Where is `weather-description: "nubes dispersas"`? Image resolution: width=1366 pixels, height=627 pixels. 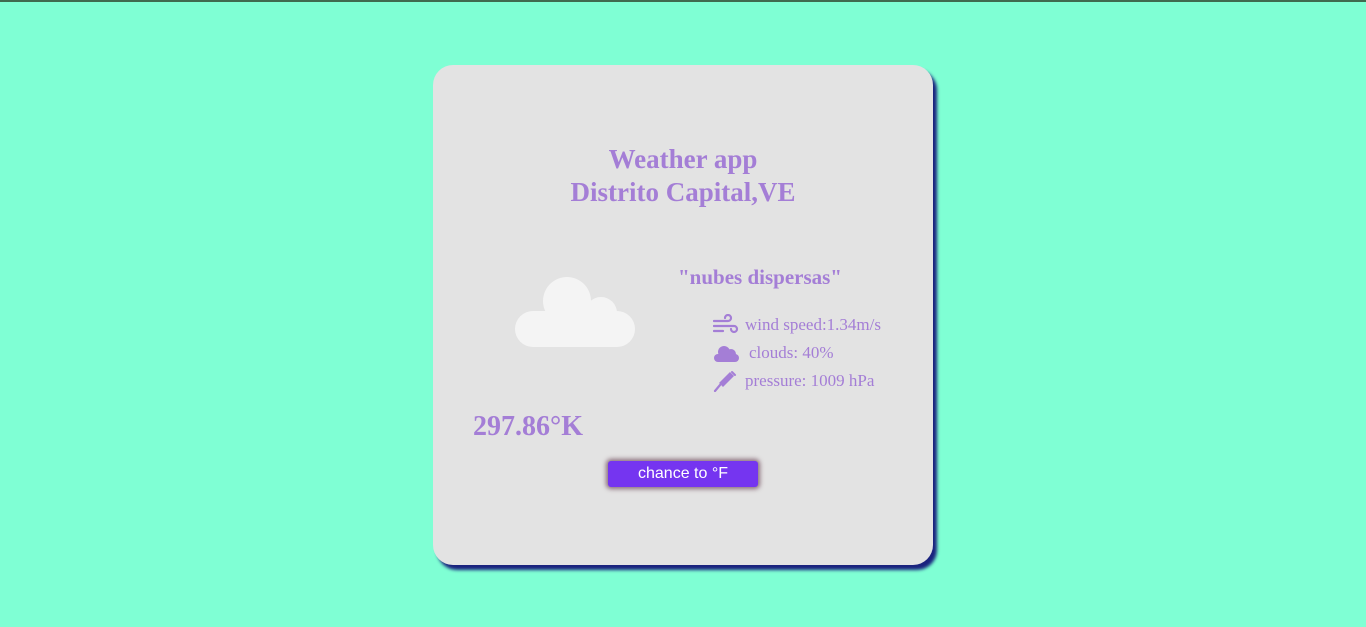 weather-description: "nubes dispersas" is located at coordinates (760, 277).